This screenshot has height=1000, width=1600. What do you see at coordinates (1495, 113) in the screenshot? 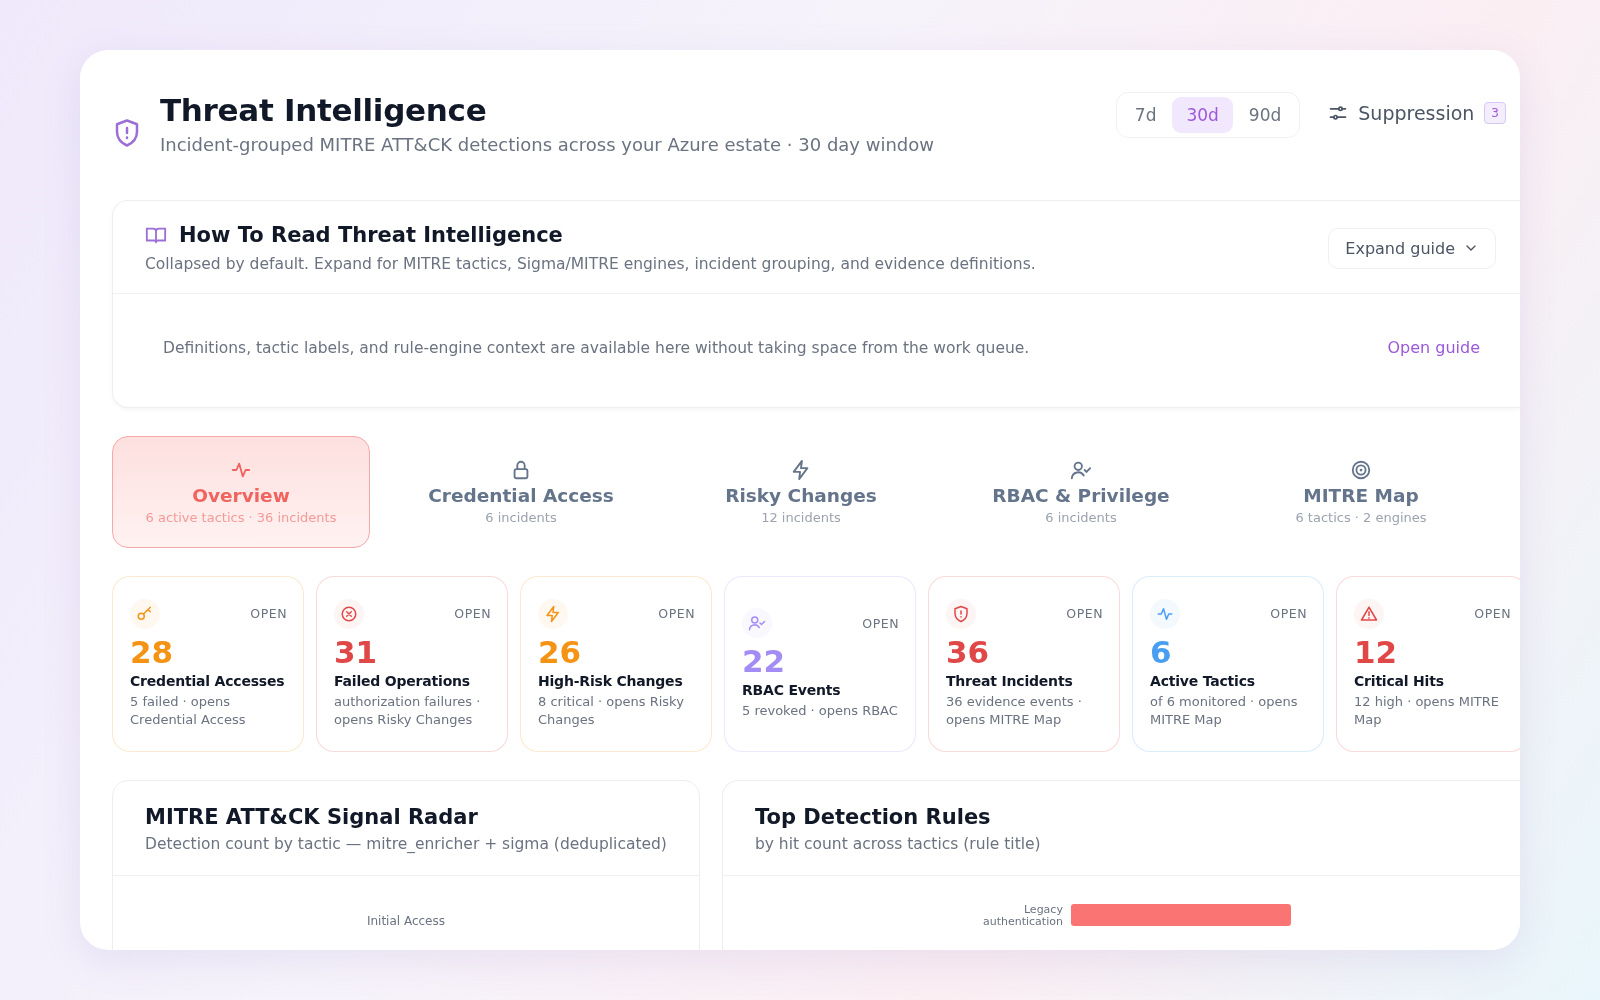
I see `count-badge: 3` at bounding box center [1495, 113].